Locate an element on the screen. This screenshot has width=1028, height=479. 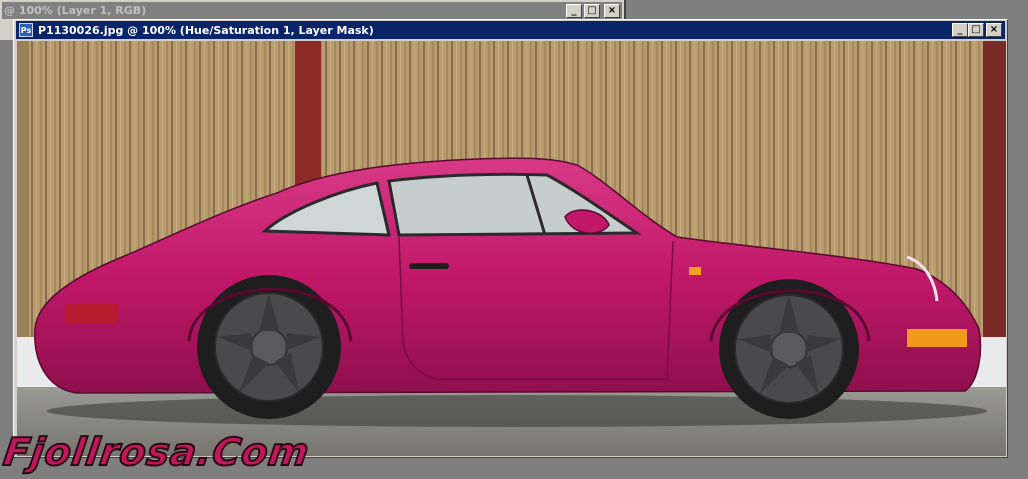
maximize-button: □ is located at coordinates (976, 30).